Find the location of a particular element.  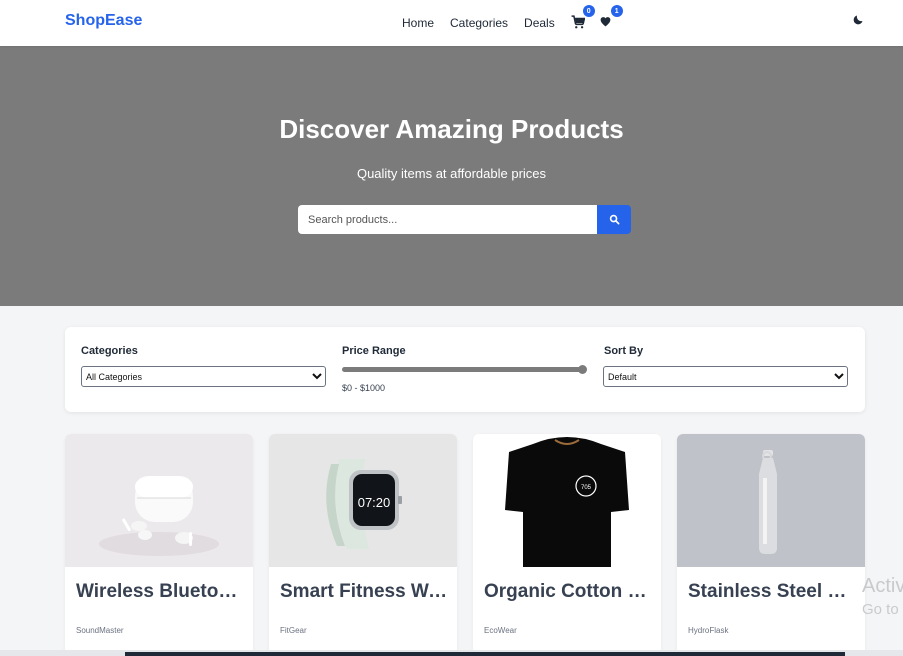

navbar: ShopEase Home Categories Deals 0 1 is located at coordinates (451, 23).